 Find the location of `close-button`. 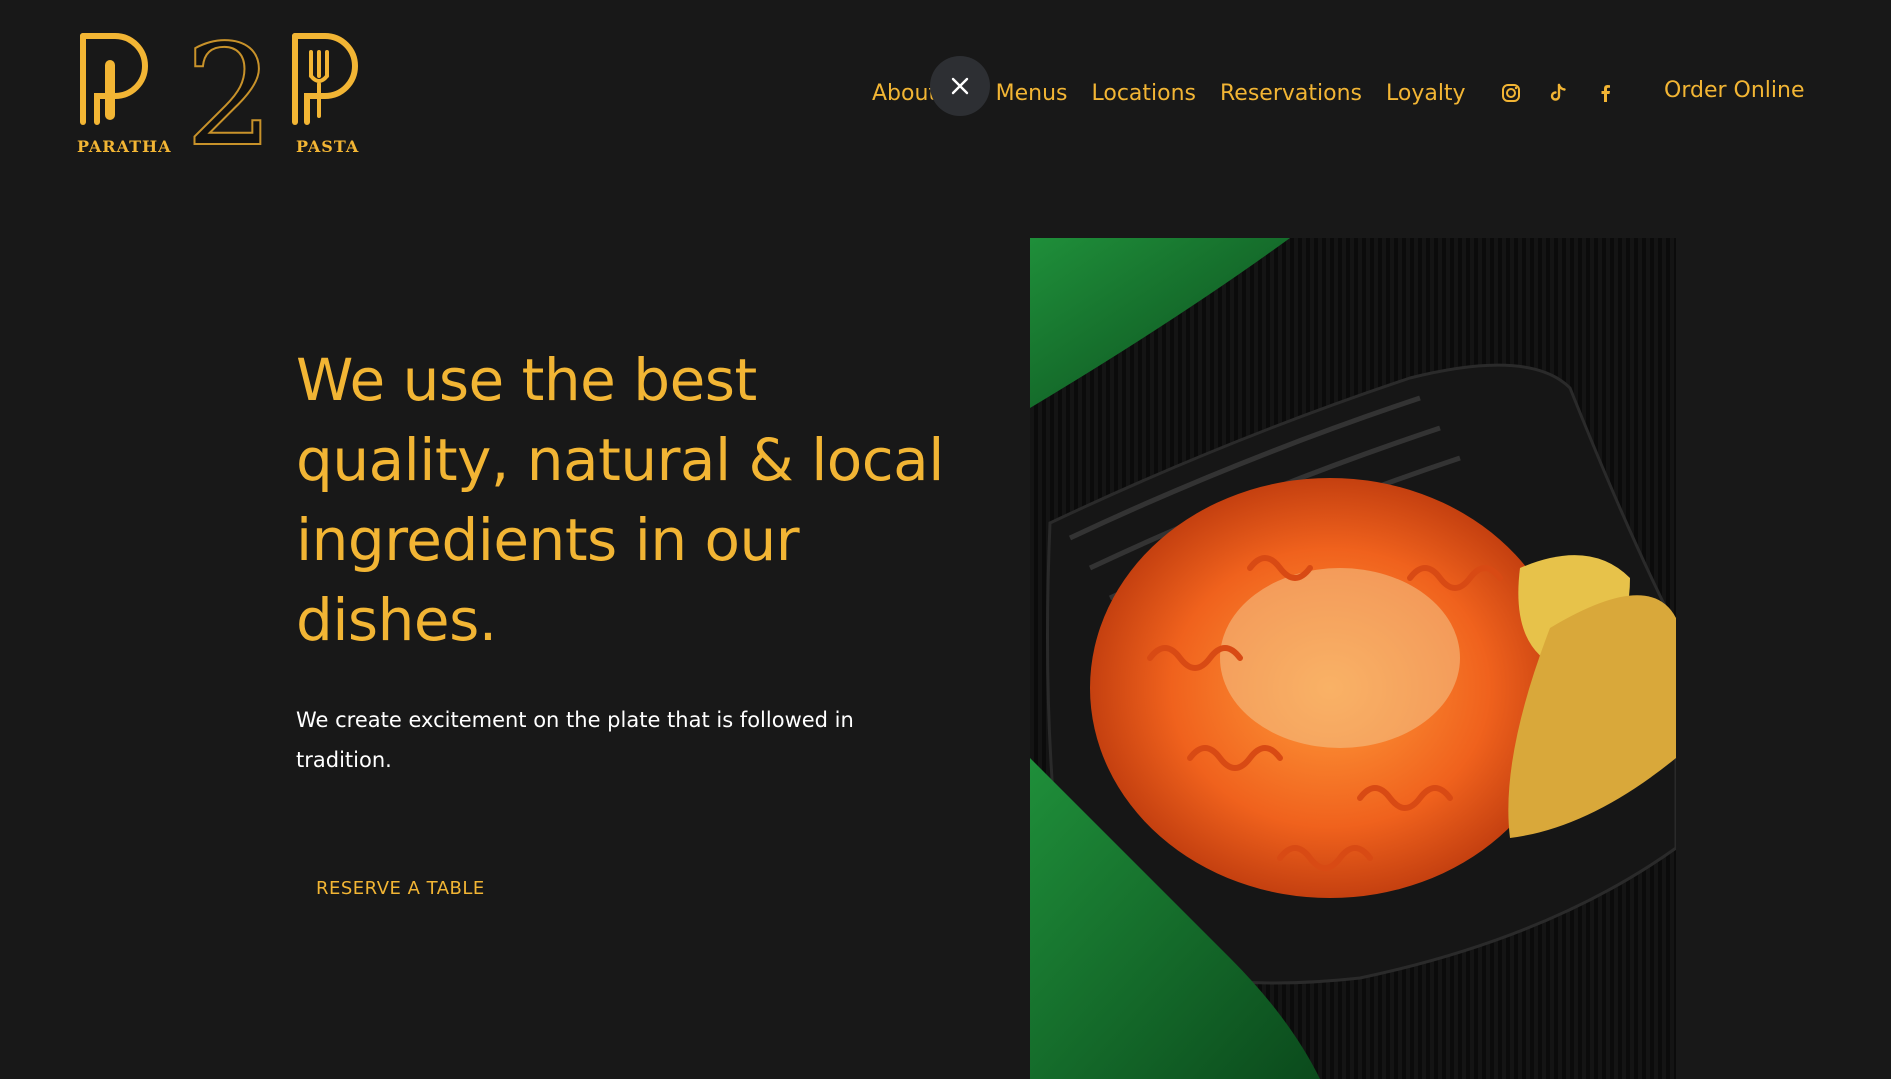

close-button is located at coordinates (960, 86).